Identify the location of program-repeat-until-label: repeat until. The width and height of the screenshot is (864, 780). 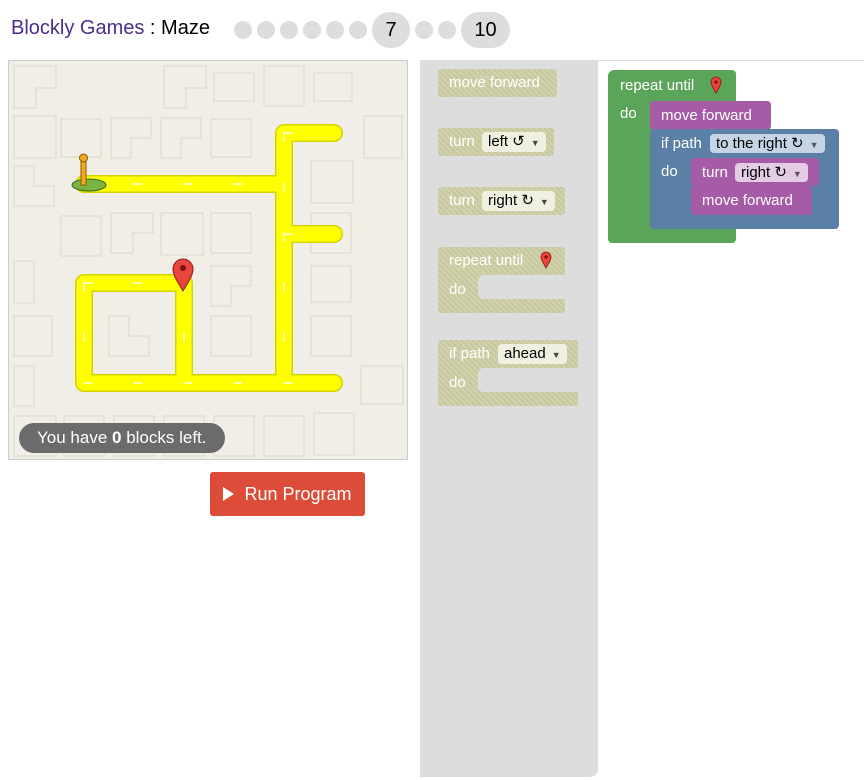
(657, 85).